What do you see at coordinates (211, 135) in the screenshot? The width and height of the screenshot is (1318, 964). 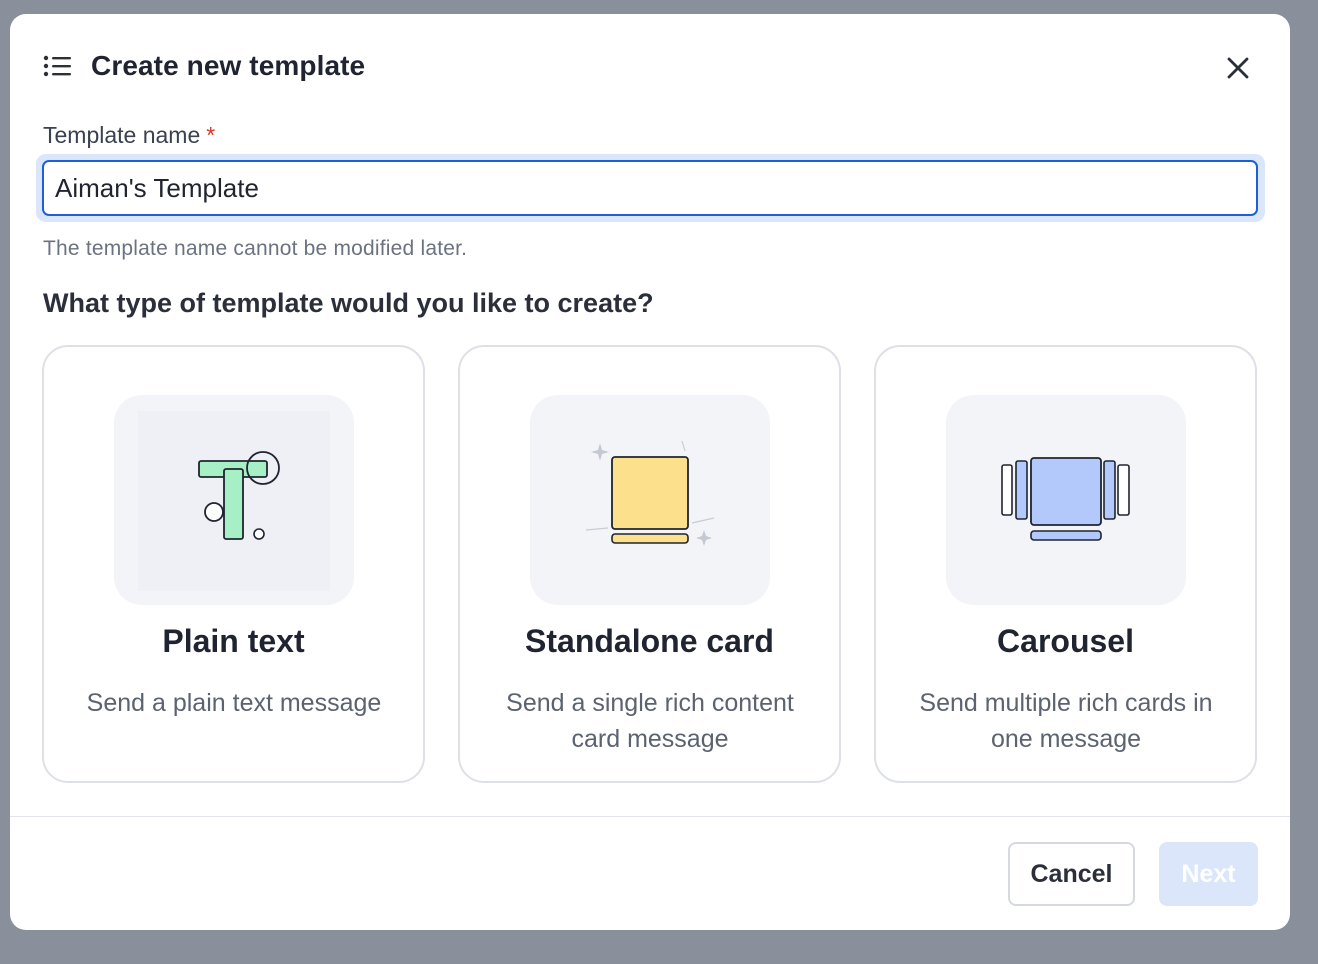 I see `required-marker: *` at bounding box center [211, 135].